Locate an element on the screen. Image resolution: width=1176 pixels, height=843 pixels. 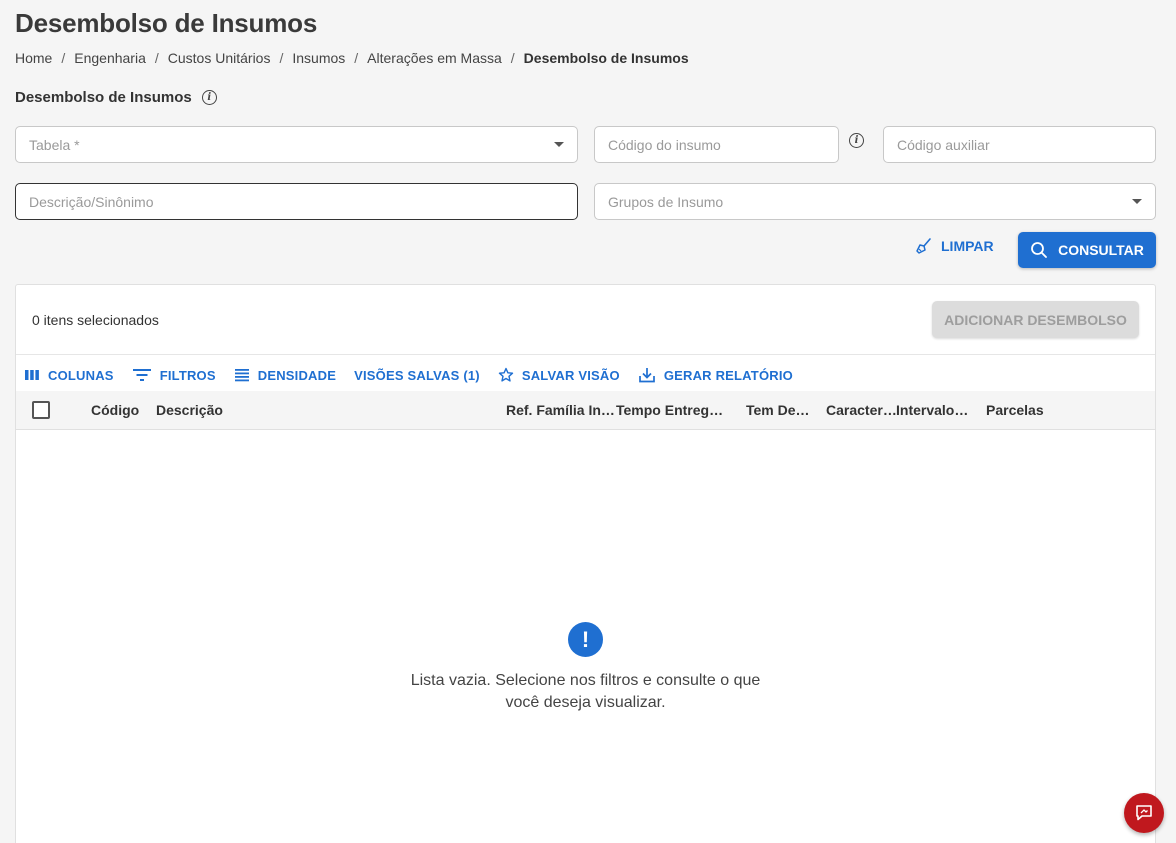
descricao-placeholder: Descrição/Sinônimo is located at coordinates (91, 201).